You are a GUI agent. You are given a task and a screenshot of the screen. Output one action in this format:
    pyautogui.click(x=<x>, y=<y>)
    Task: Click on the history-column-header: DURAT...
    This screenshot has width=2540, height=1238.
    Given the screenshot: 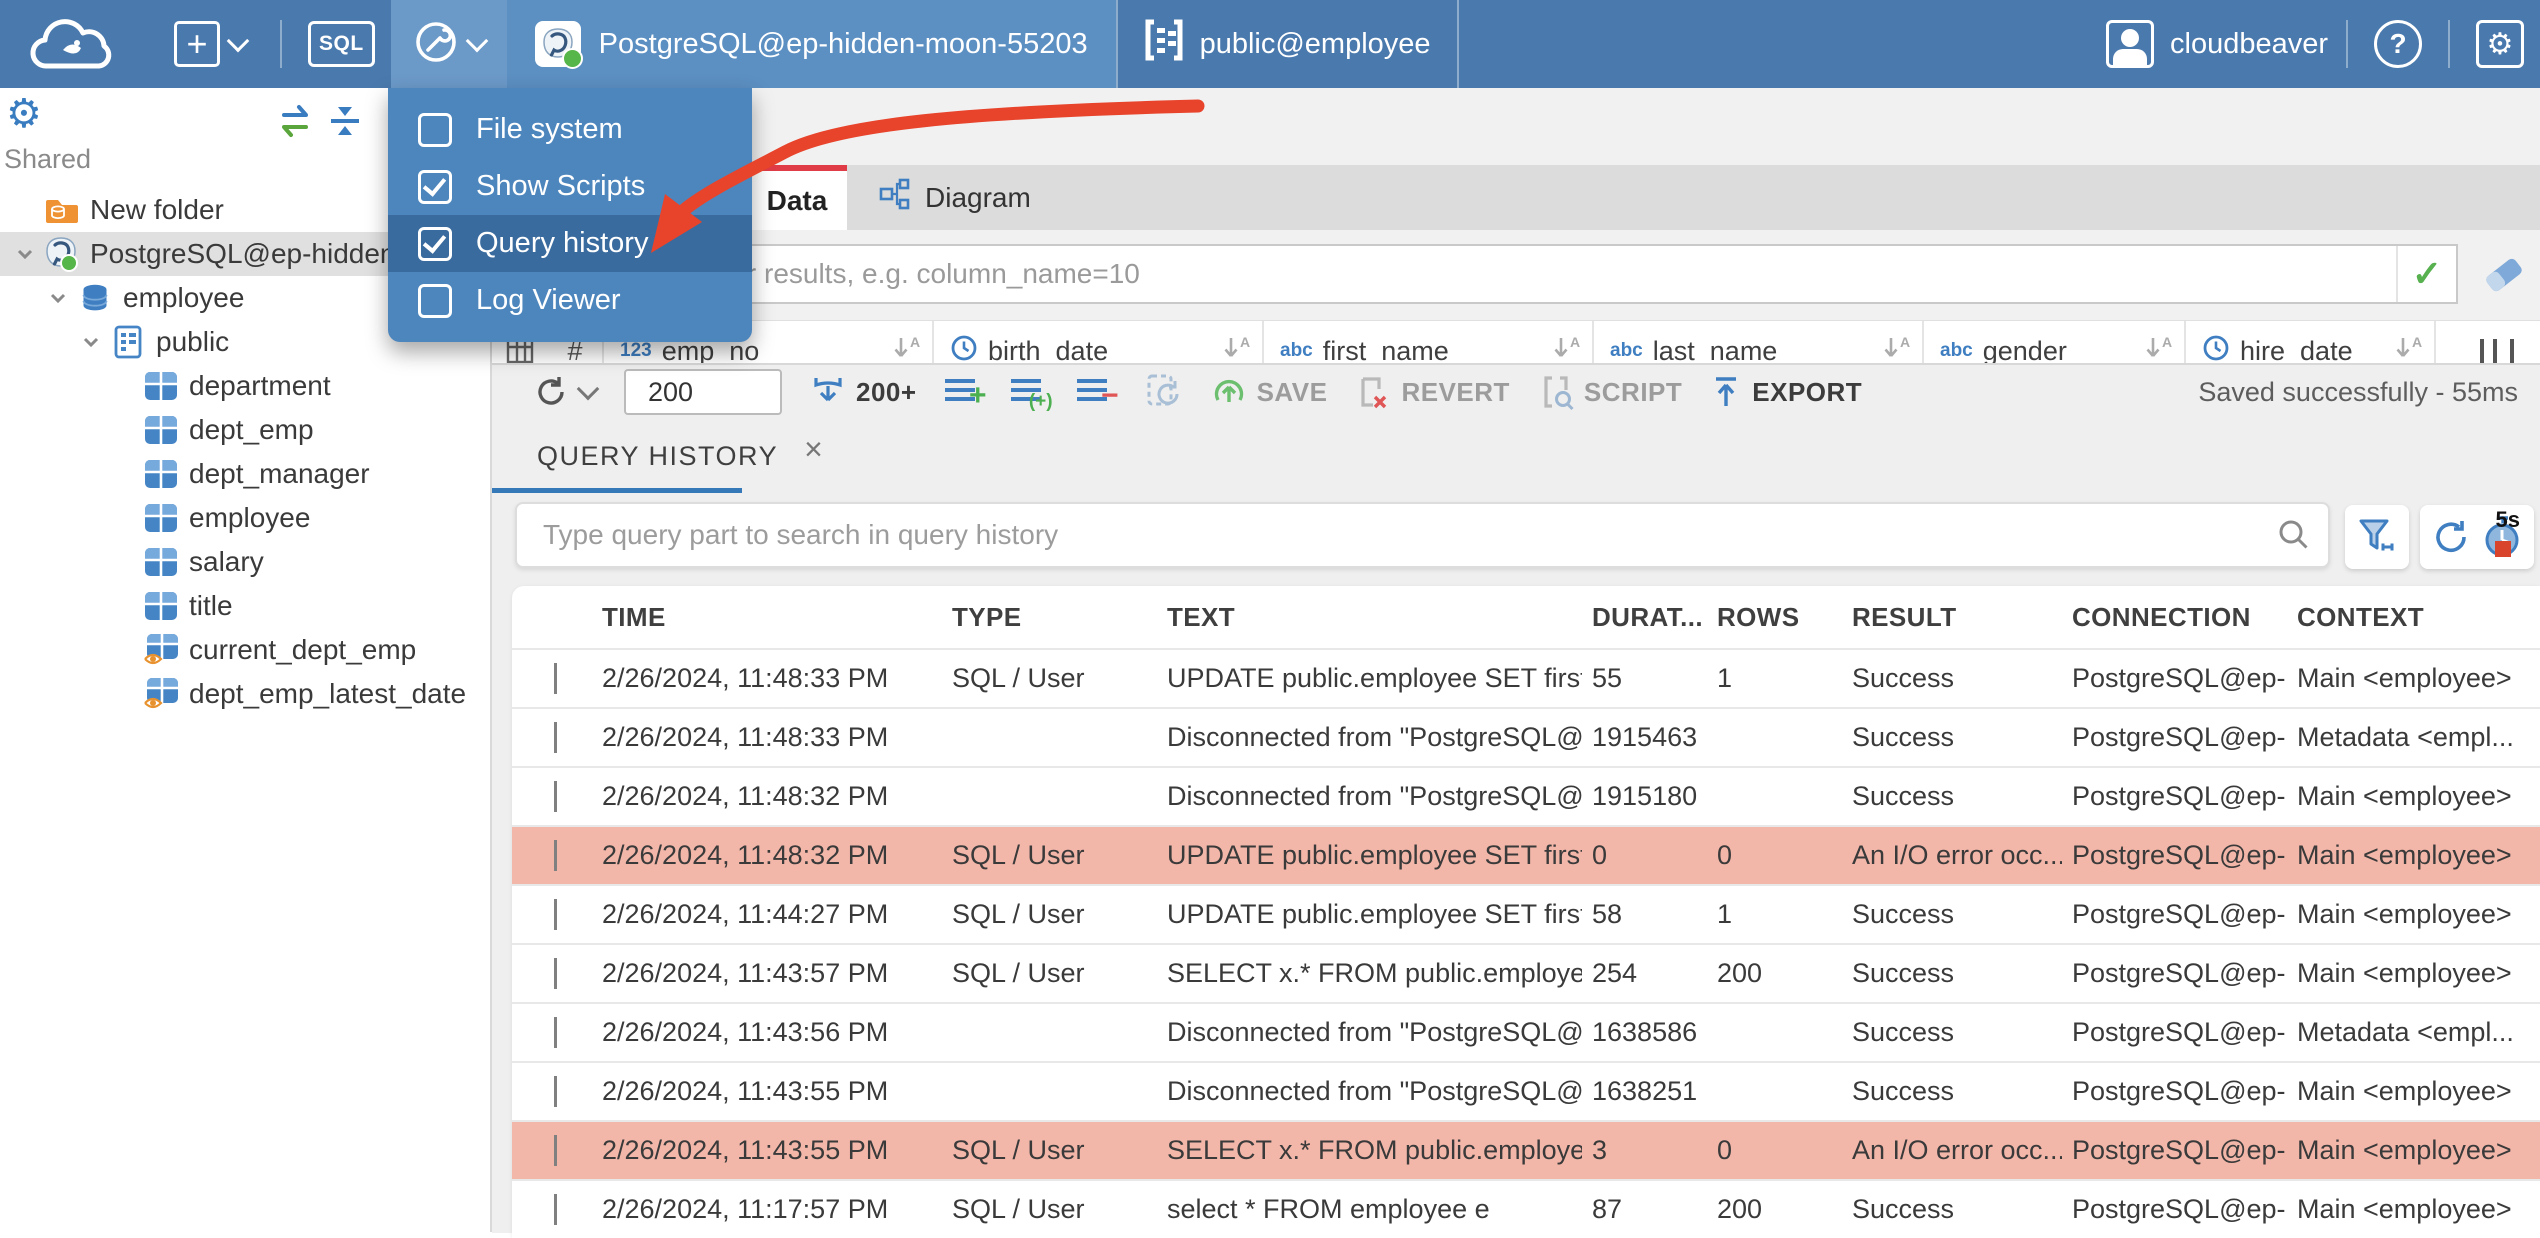 What is the action you would take?
    pyautogui.click(x=1644, y=617)
    